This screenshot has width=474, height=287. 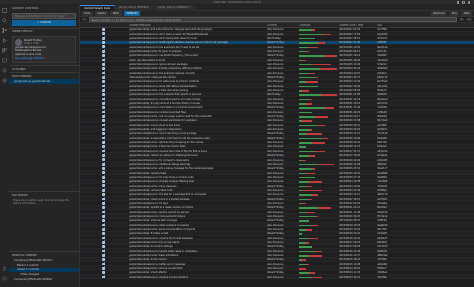 I want to click on settings-icon, so click(x=4, y=278).